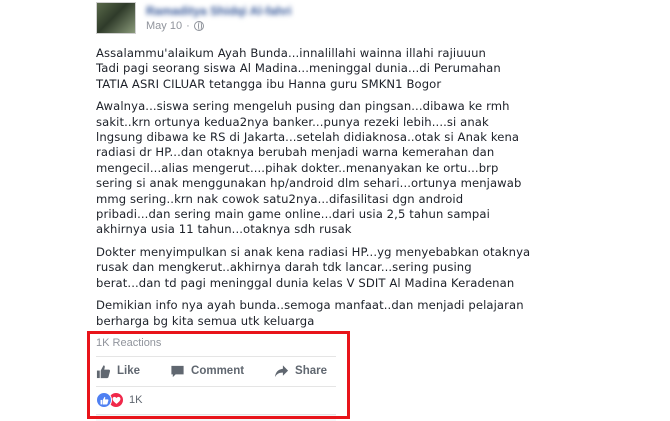 This screenshot has width=670, height=421. Describe the element at coordinates (136, 400) in the screenshot. I see `reaction-count: 1K` at that location.